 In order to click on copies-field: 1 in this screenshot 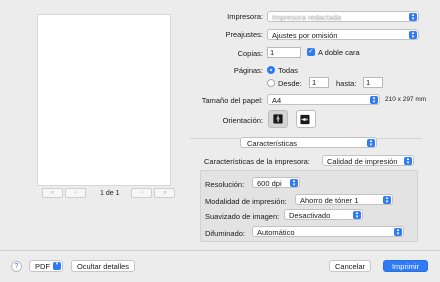, I will do `click(284, 52)`.